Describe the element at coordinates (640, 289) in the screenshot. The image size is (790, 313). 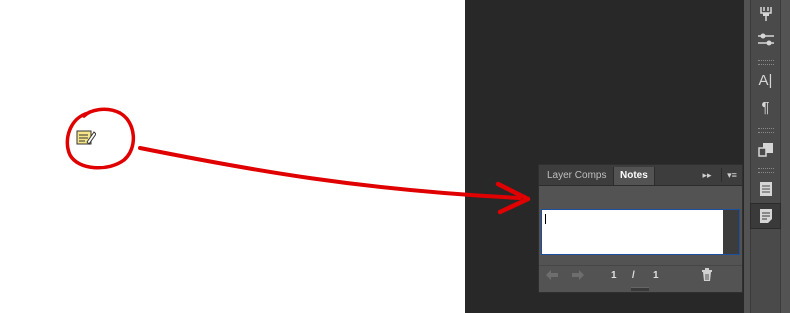
I see `panel-resize-grip` at that location.